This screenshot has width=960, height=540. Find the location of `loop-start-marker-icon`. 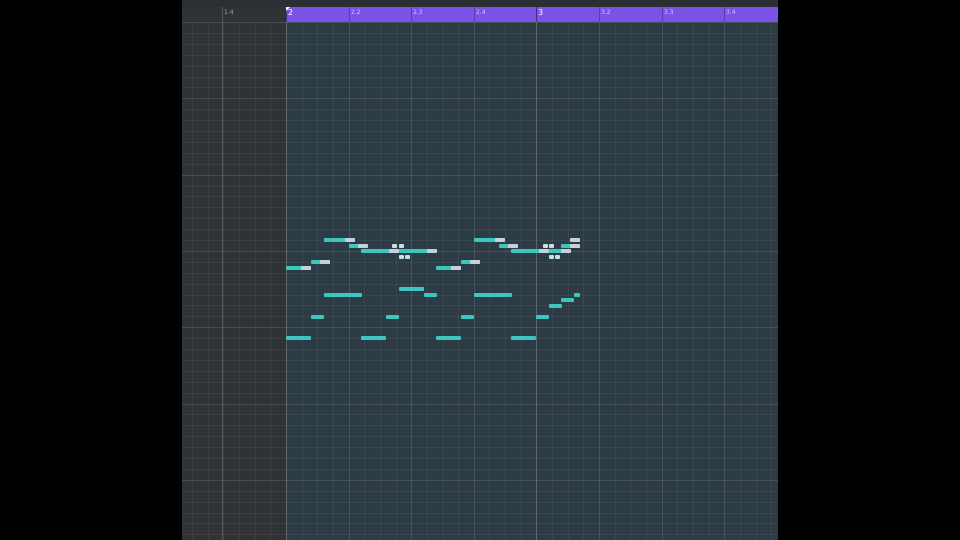

loop-start-marker-icon is located at coordinates (288, 9).